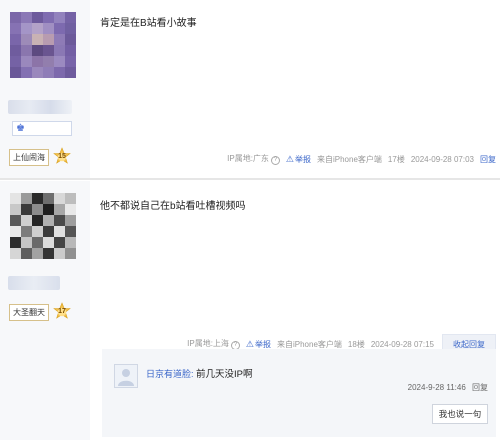  Describe the element at coordinates (173, 206) in the screenshot. I see `post-content: 他不都说自己在b站看吐槽视频吗` at that location.